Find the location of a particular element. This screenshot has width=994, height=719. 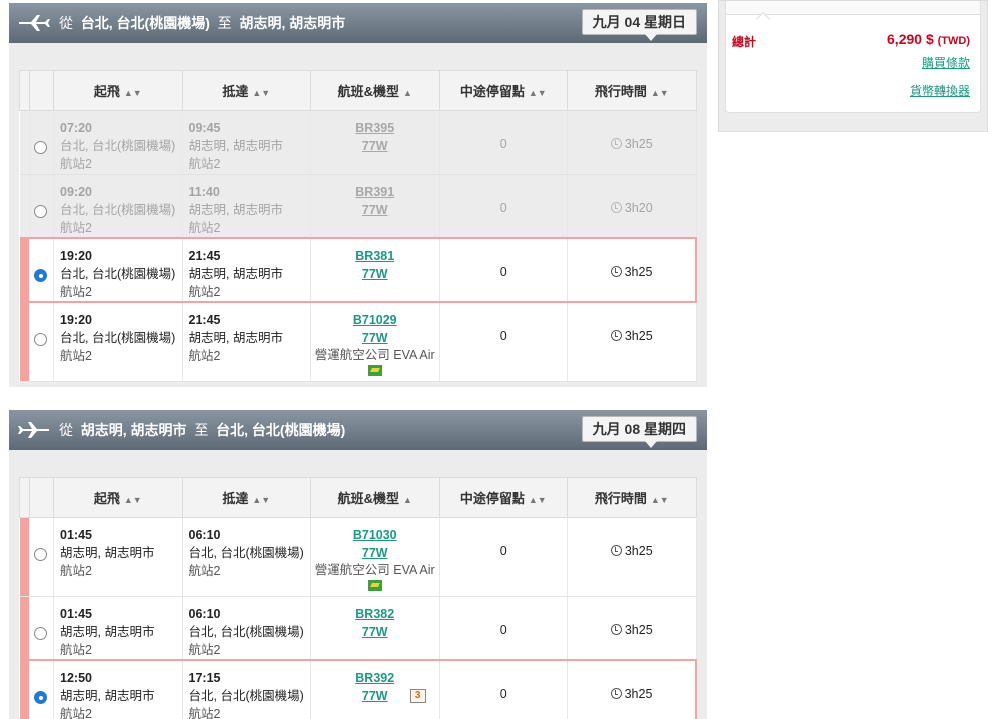

purchase-terms-link: 購買條款 is located at coordinates (946, 62).